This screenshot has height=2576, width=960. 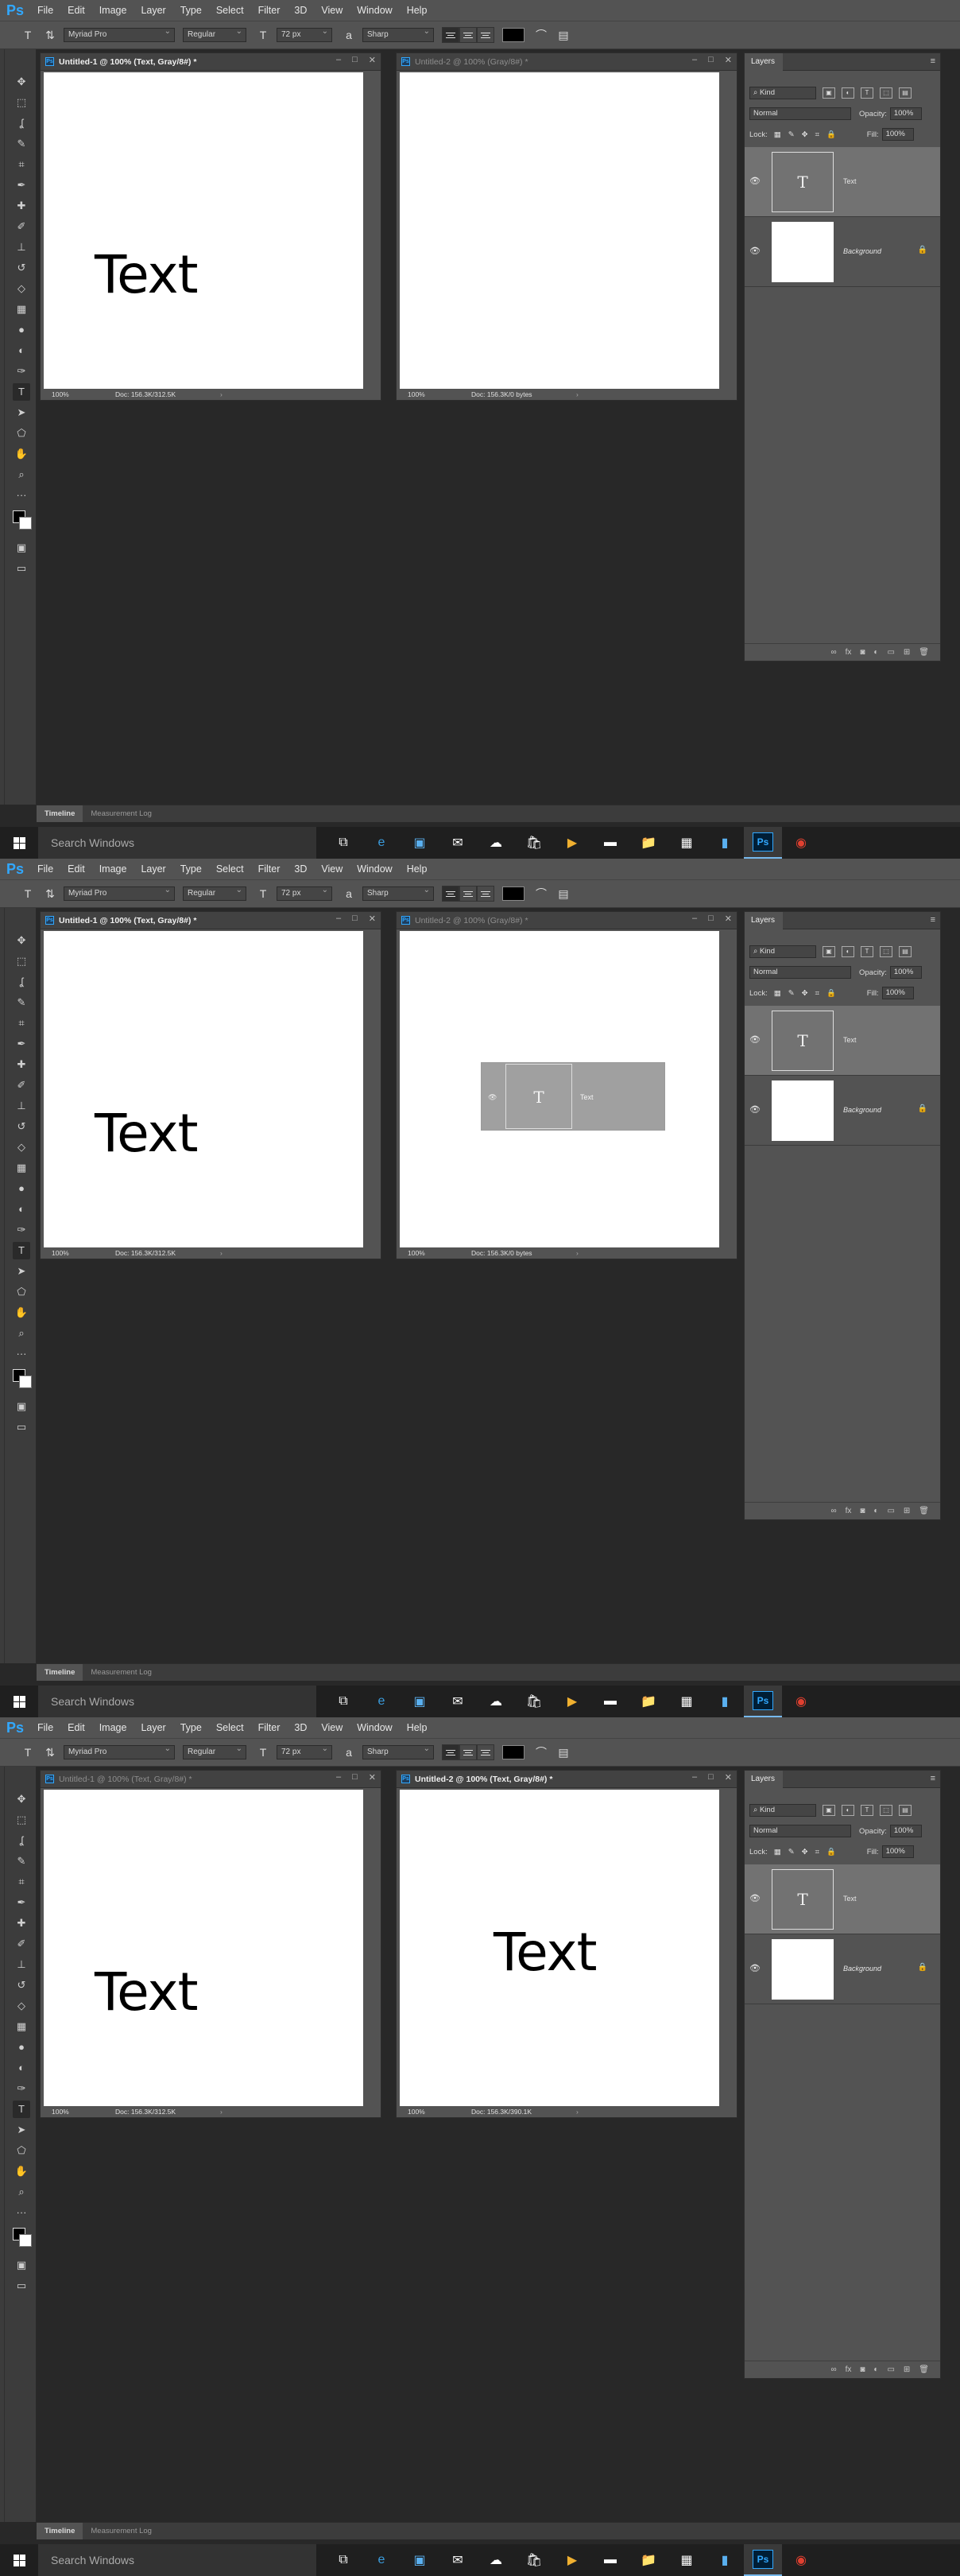 I want to click on doc1-tab: Ps Untitled-1 @ 100% (Text, Gray/8#) *, so click(x=211, y=62).